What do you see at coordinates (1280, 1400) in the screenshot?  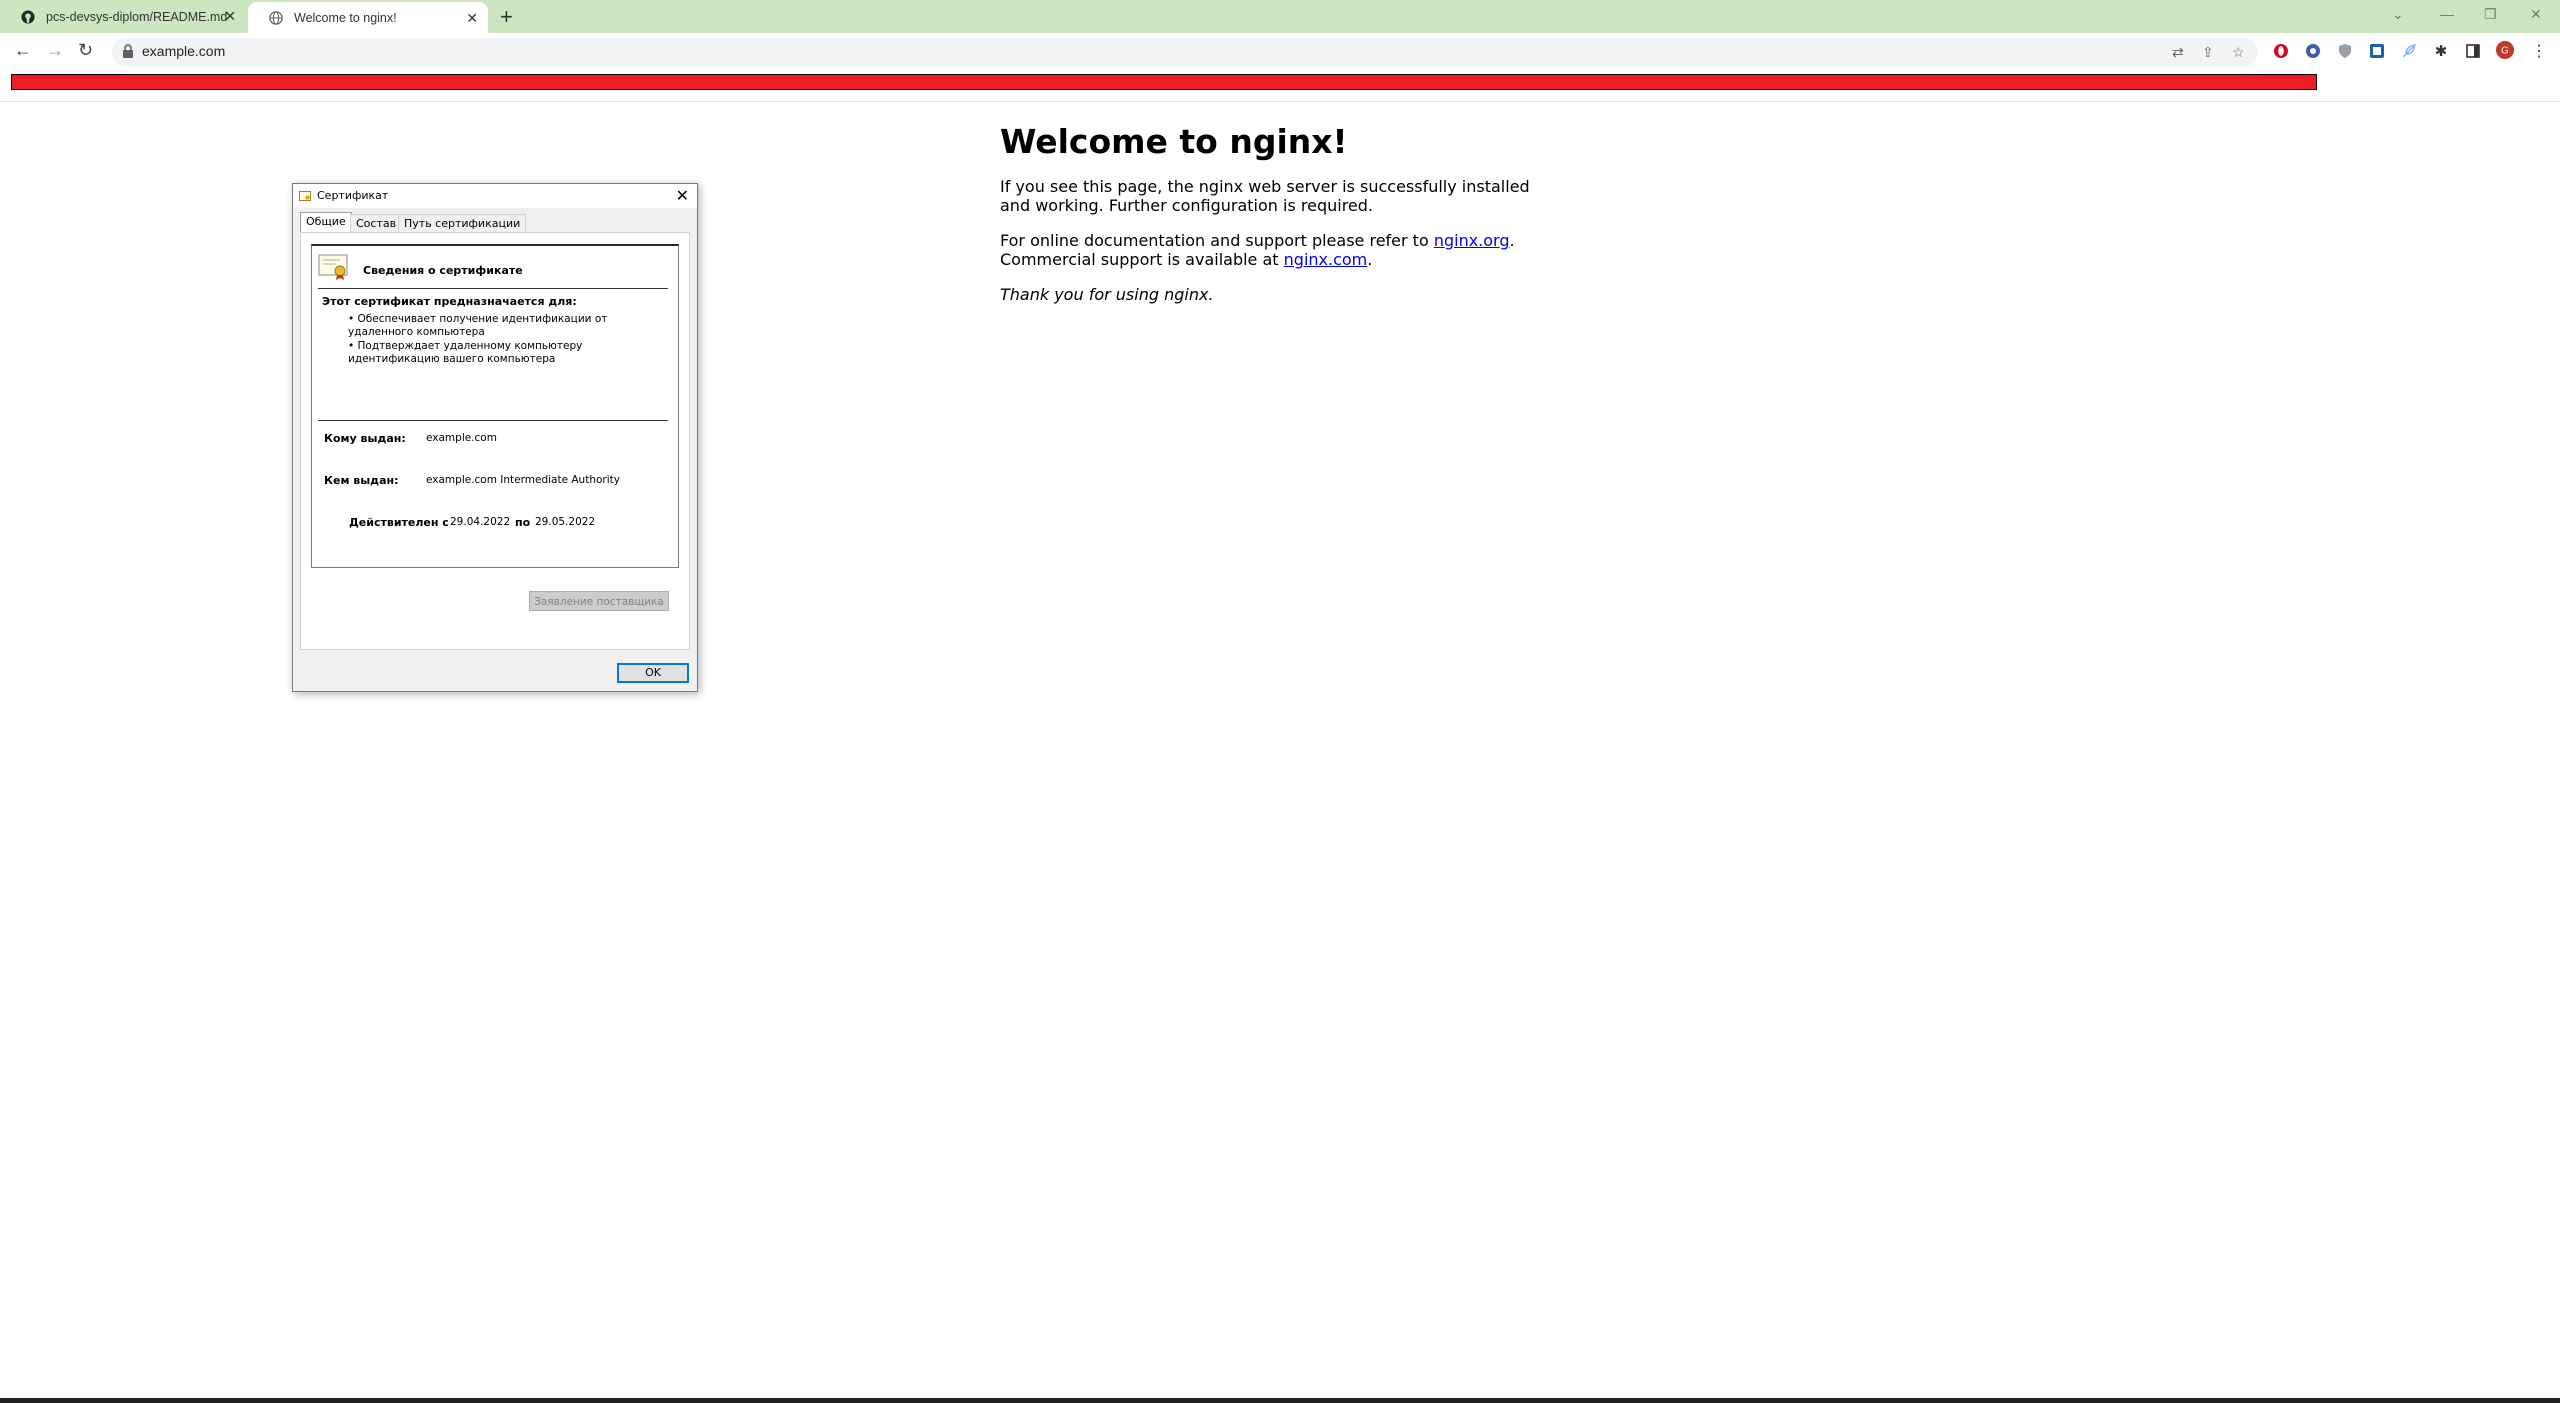 I see `taskbar-edge` at bounding box center [1280, 1400].